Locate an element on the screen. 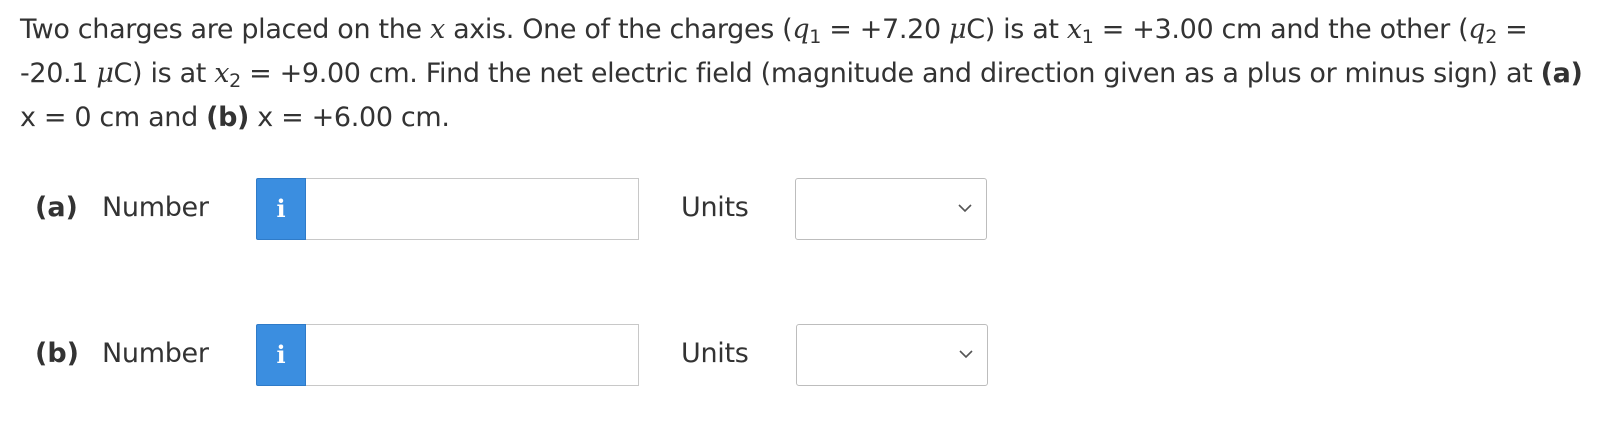 Image resolution: width=1606 pixels, height=435 pixels. part-label: (b) is located at coordinates (57, 353).